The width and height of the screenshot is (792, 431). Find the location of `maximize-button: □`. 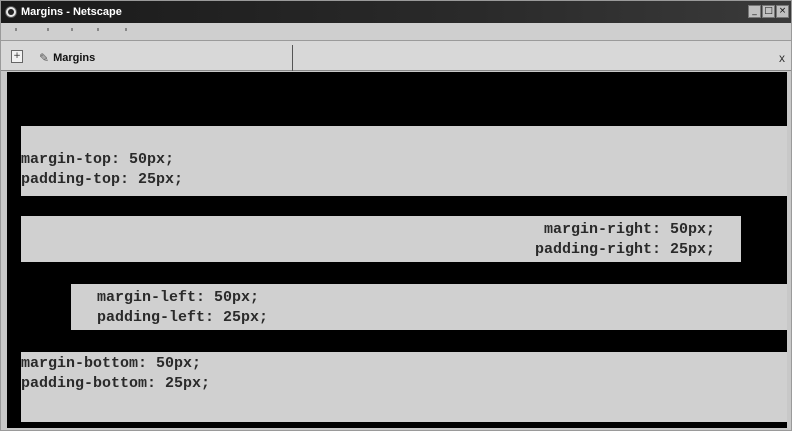

maximize-button: □ is located at coordinates (768, 11).